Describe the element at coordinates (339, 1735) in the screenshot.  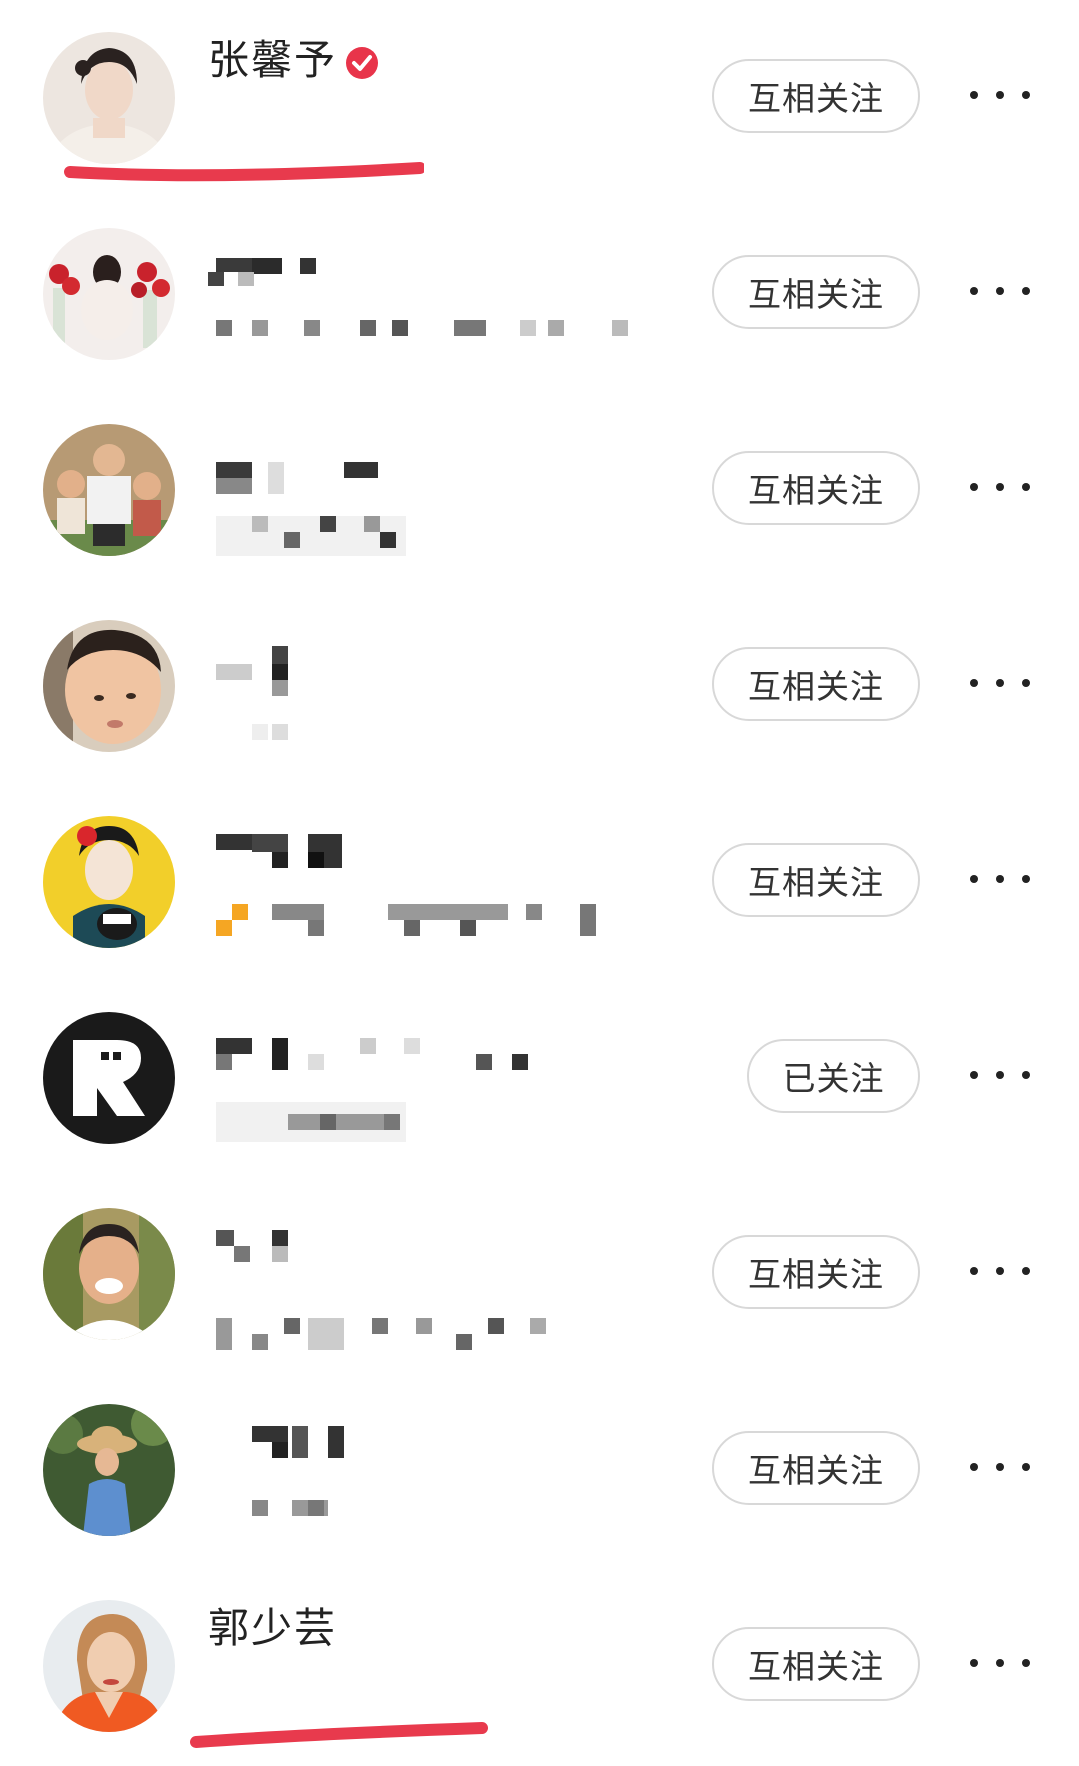
I see `red-underline-annotation` at that location.